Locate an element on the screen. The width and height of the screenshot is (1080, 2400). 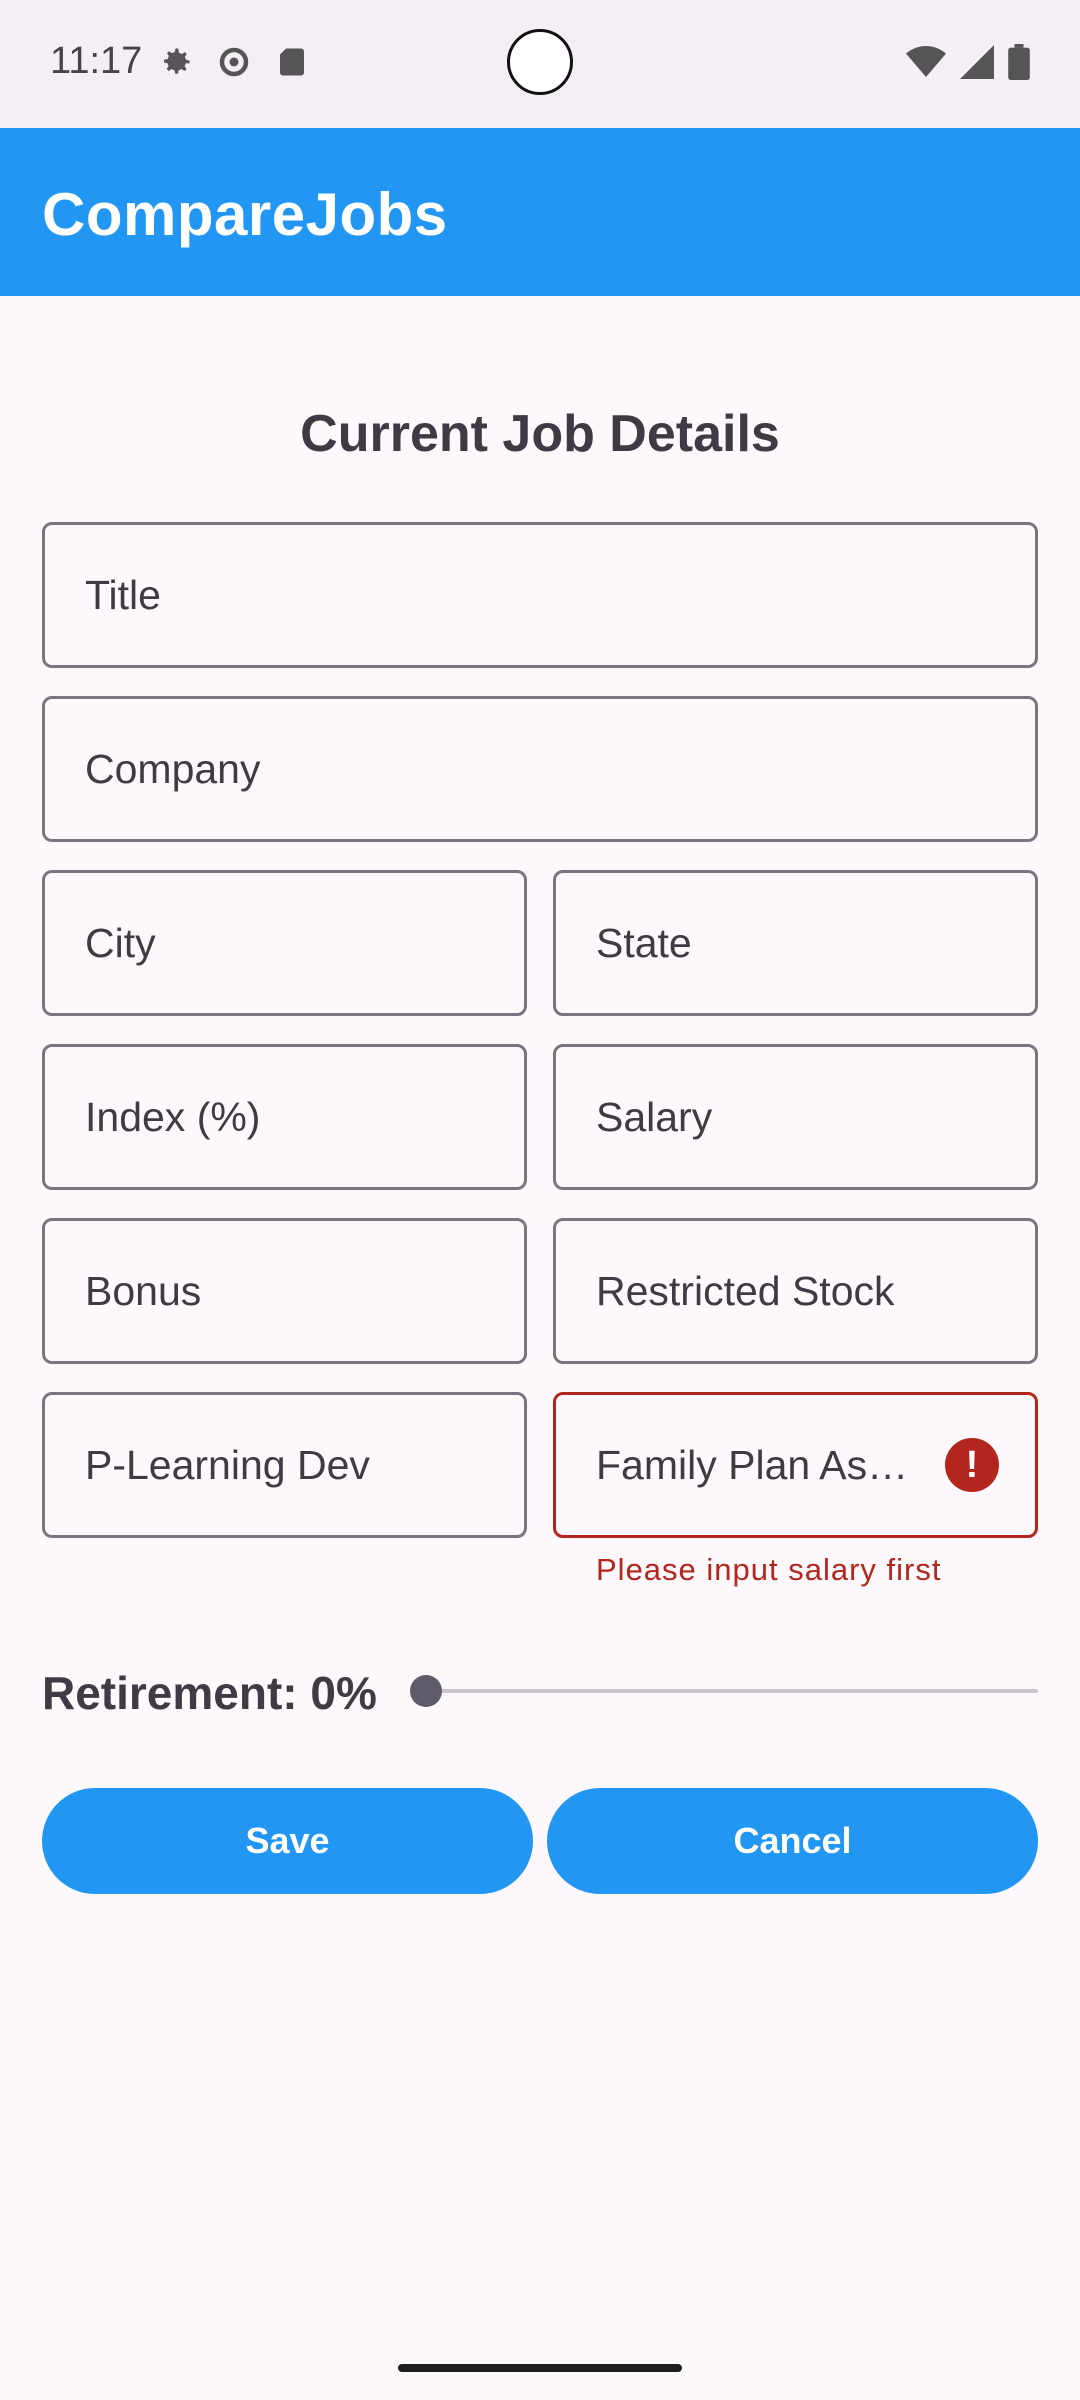
status-bar: 11:17 is located at coordinates (540, 64).